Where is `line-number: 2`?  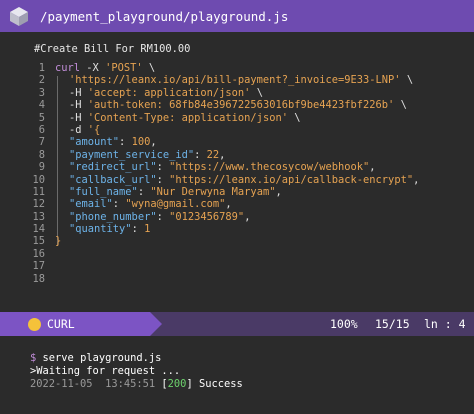 line-number: 2 is located at coordinates (41, 80).